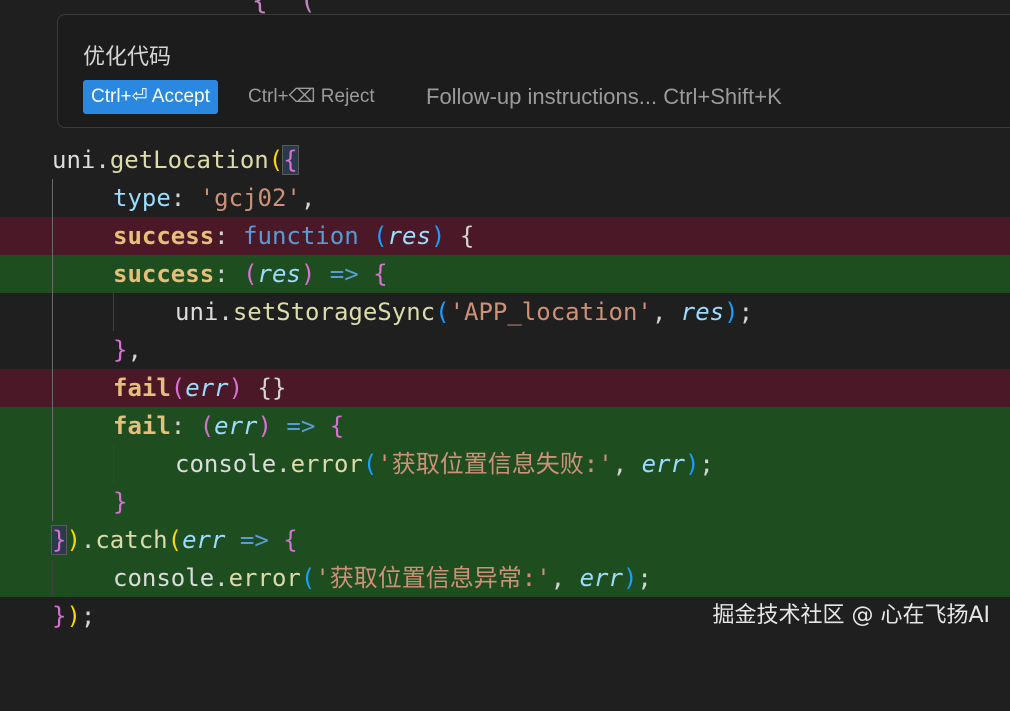 This screenshot has height=711, width=1010. What do you see at coordinates (604, 97) in the screenshot?
I see `followup-input: Follow-up instructions... Ctrl+Shift+K` at bounding box center [604, 97].